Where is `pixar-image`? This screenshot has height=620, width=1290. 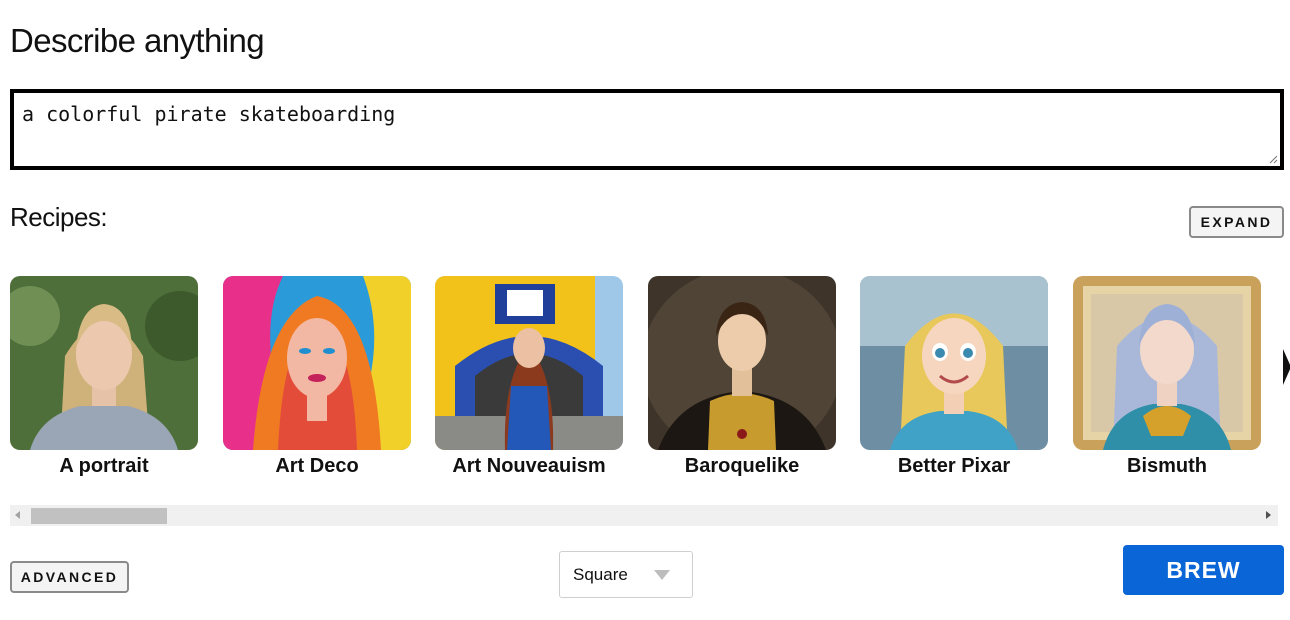
pixar-image is located at coordinates (954, 363).